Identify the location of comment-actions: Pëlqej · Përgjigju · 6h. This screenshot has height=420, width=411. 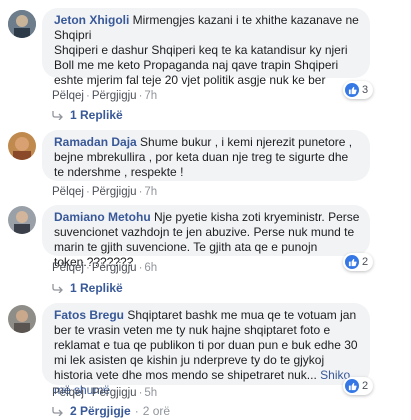
(105, 268).